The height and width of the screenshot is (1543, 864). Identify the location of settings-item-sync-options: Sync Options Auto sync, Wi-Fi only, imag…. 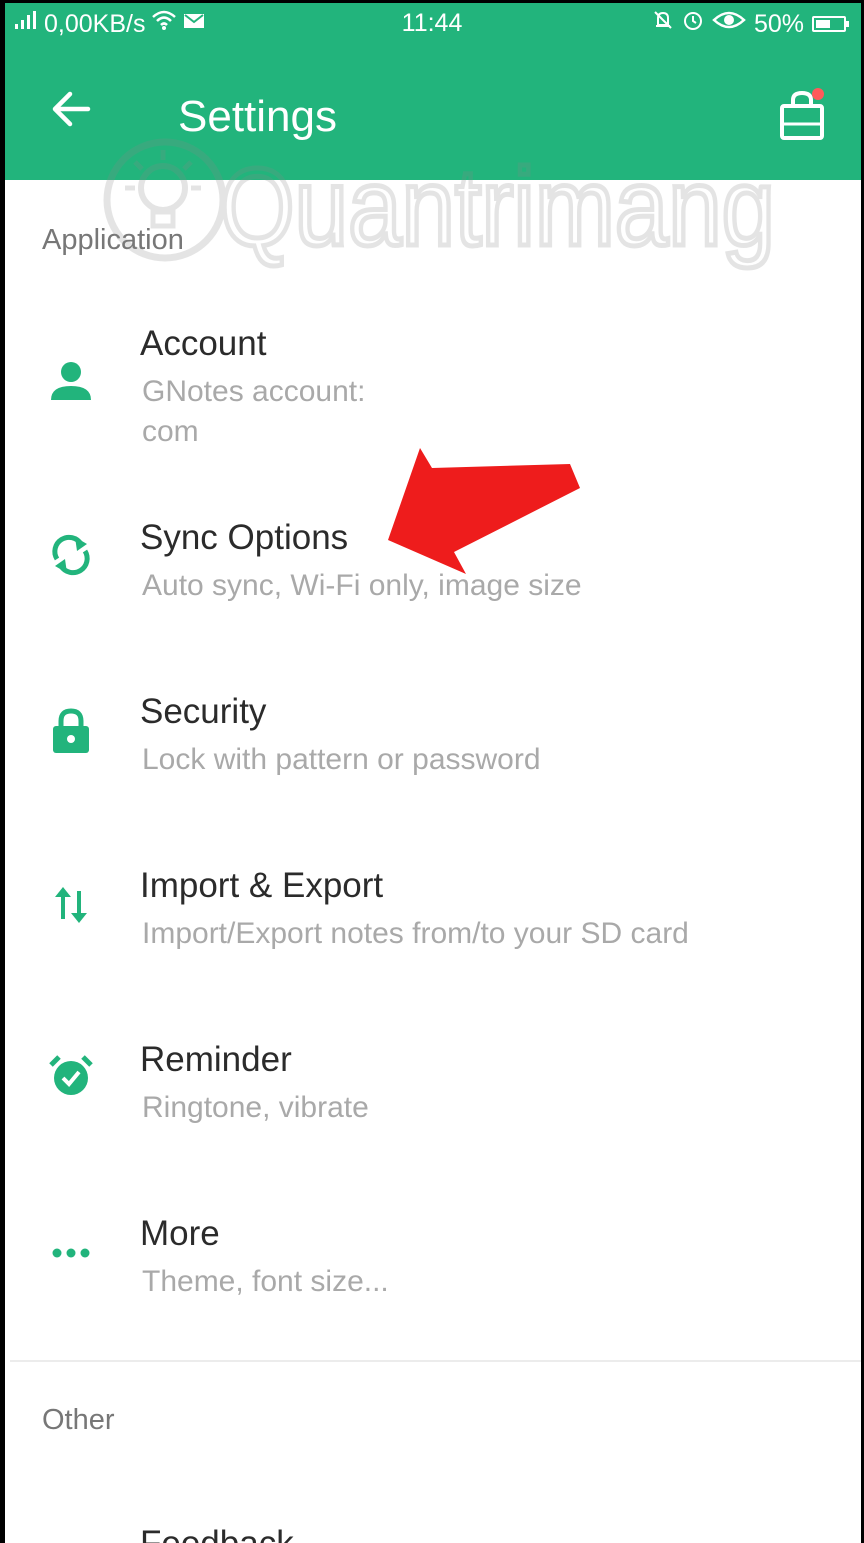
(432, 564).